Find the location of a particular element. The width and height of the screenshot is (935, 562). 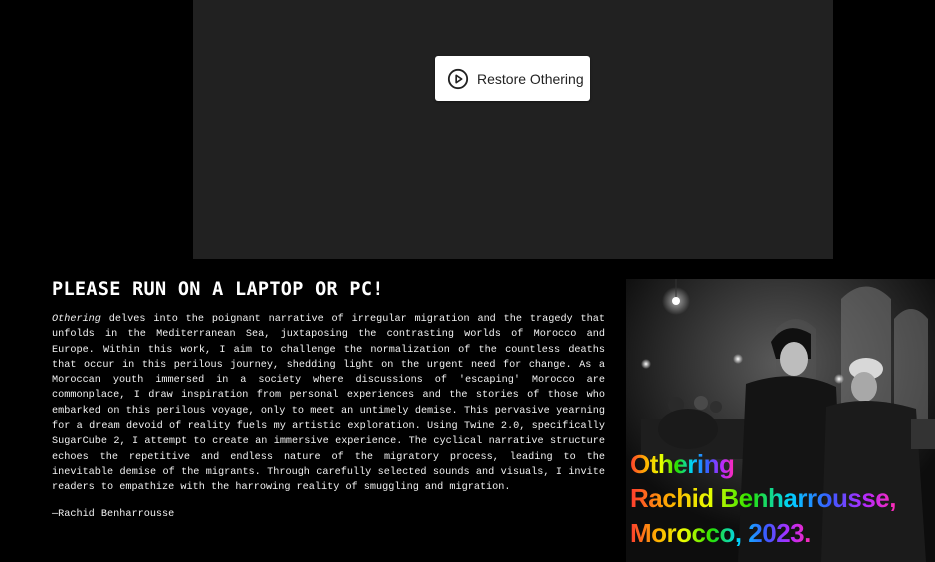

poster-place-year: Morocco, 2023. is located at coordinates (720, 533).